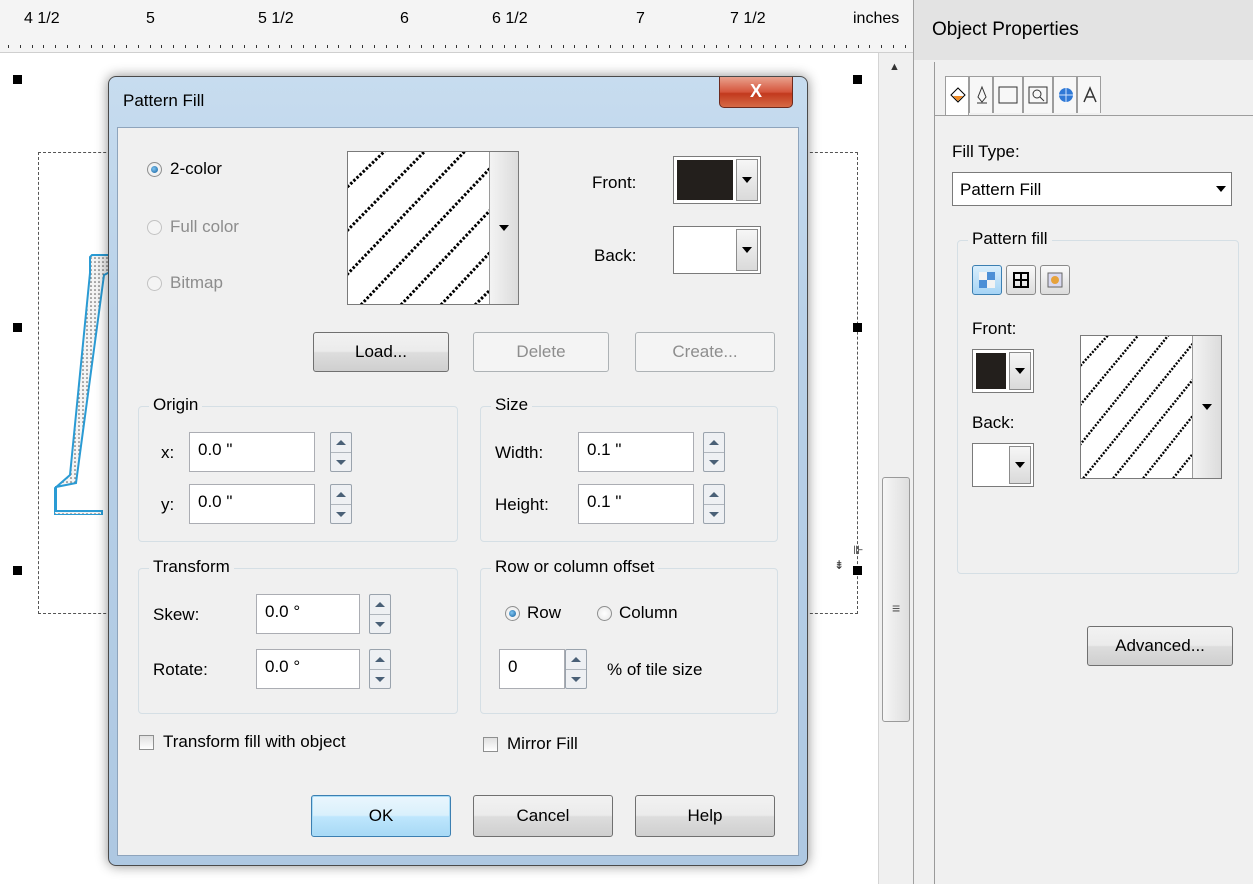 The height and width of the screenshot is (884, 1253). I want to click on offset-percent-spinner, so click(576, 669).